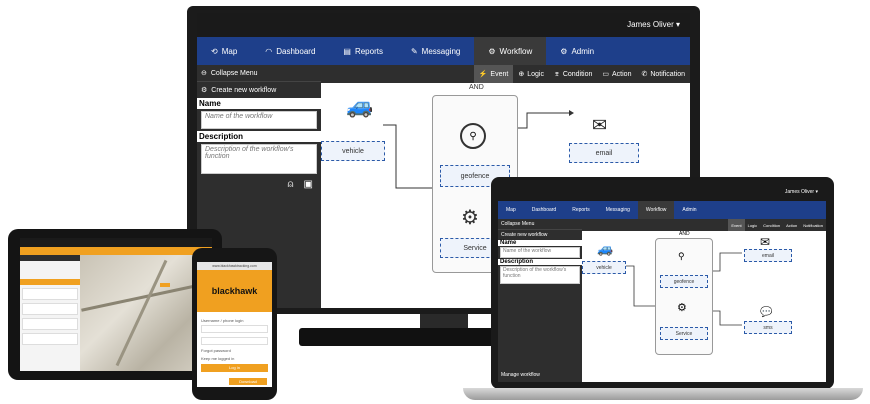  Describe the element at coordinates (684, 234) in the screenshot. I see `laptop-group-label: AND` at that location.